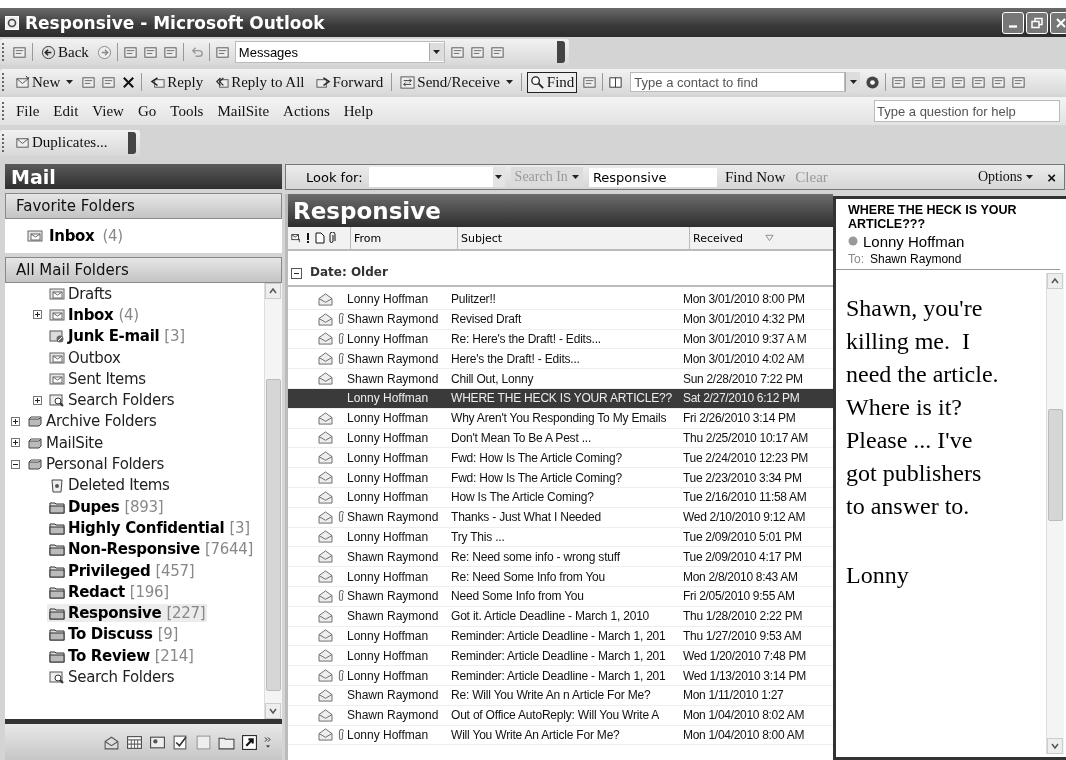 The height and width of the screenshot is (760, 1066). I want to click on back-button: Back, so click(65, 52).